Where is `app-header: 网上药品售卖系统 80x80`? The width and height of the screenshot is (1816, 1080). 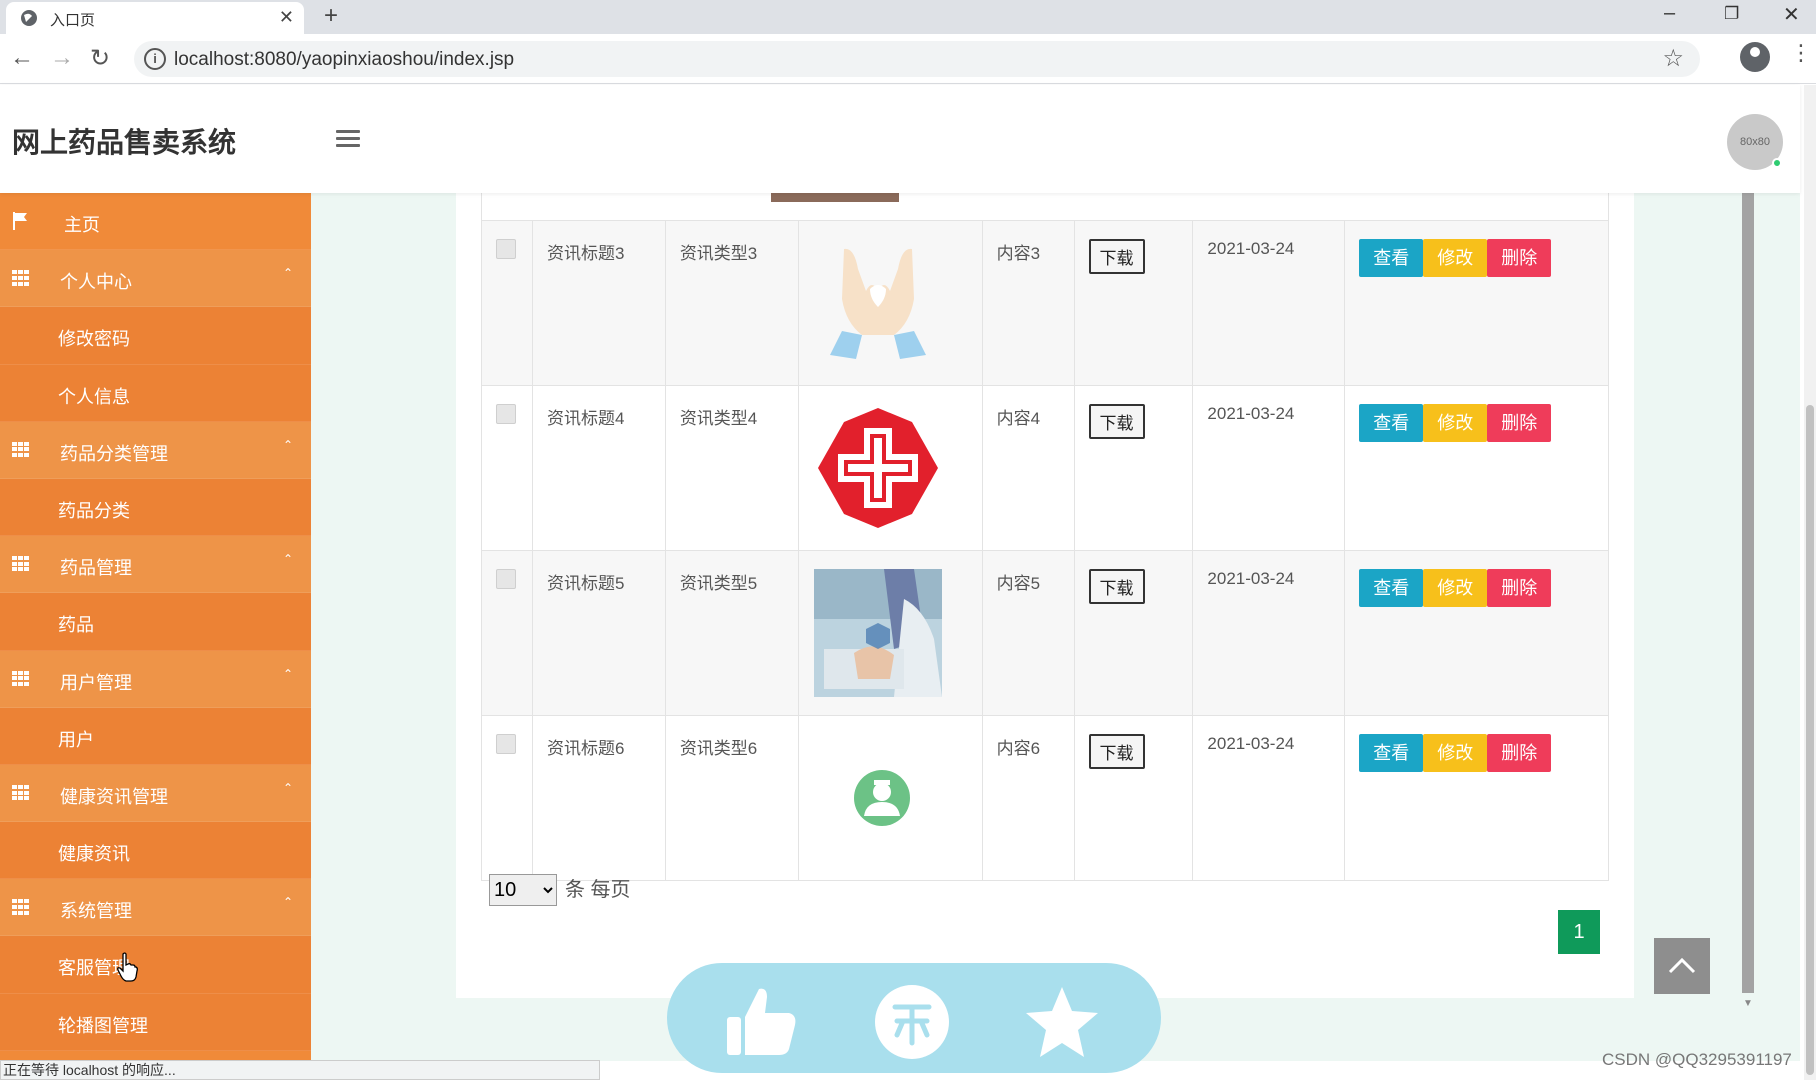 app-header: 网上药品售卖系统 80x80 is located at coordinates (900, 139).